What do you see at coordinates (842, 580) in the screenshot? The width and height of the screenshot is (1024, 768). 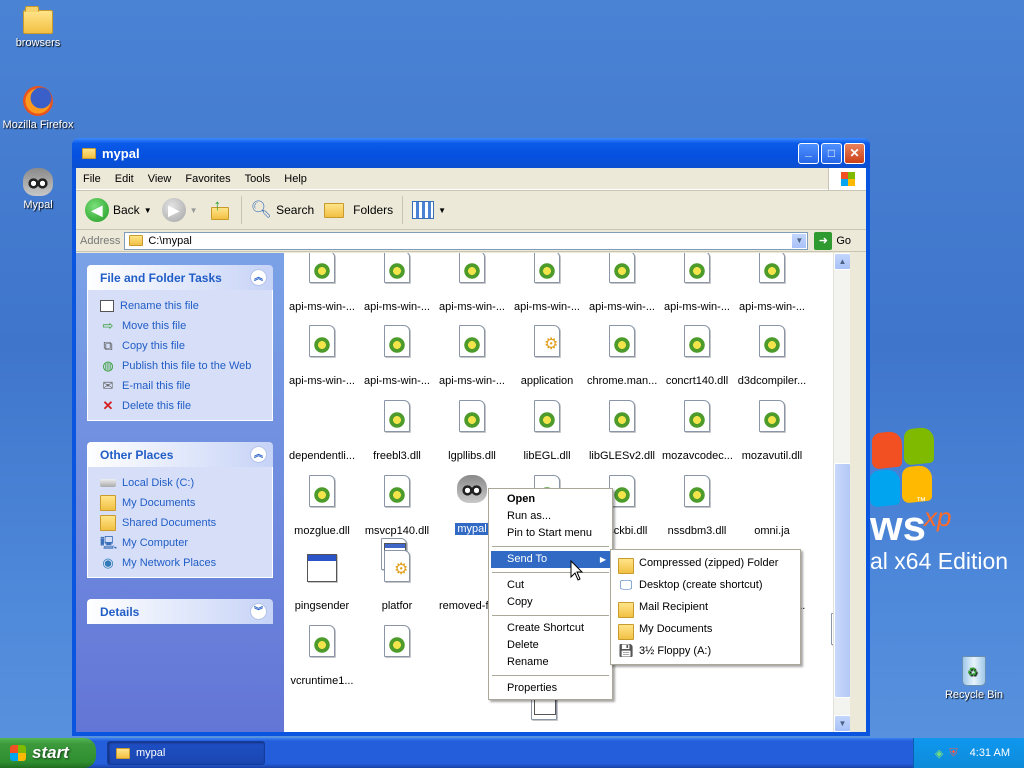 I see `scroll-thumb` at bounding box center [842, 580].